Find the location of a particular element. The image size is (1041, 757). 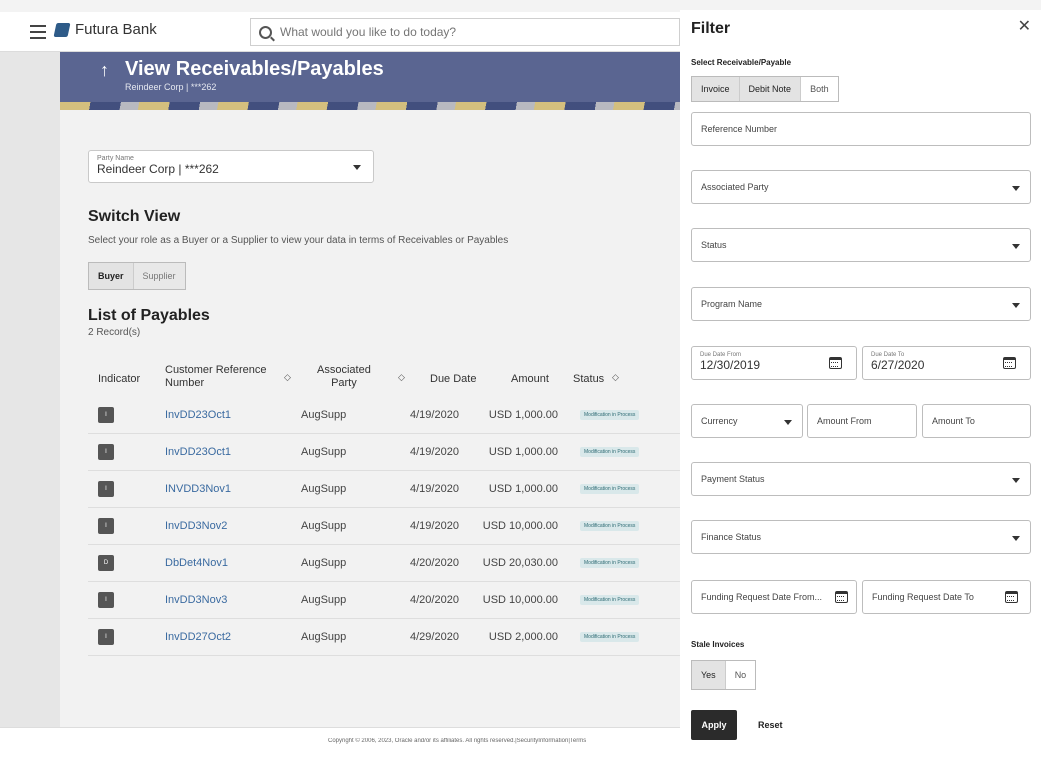

col-customer-reference: Customer Reference Number is located at coordinates (216, 377).